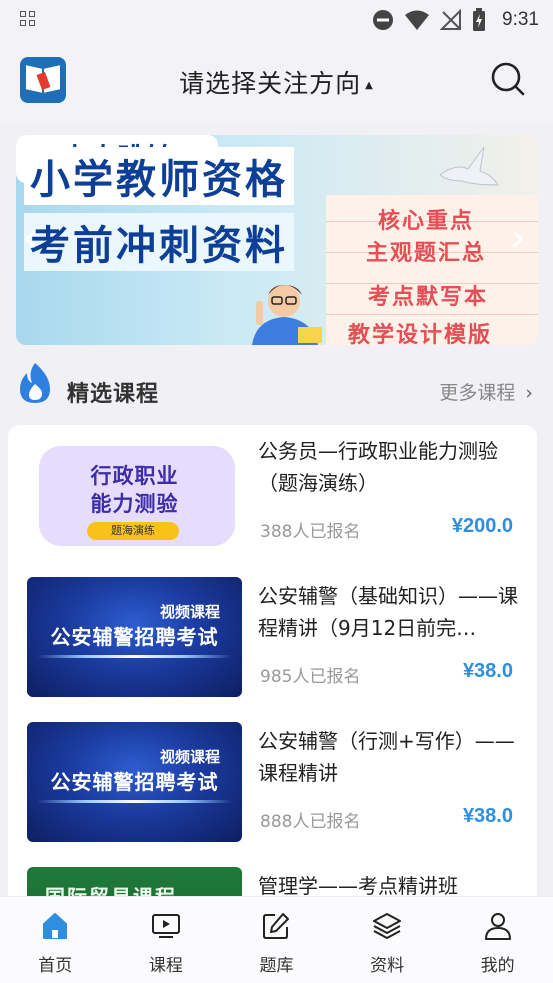 The width and height of the screenshot is (553, 983). Describe the element at coordinates (432, 270) in the screenshot. I see `banner-notepad: 核心重点 主观题汇总 考点默写本 教学设计模版` at that location.